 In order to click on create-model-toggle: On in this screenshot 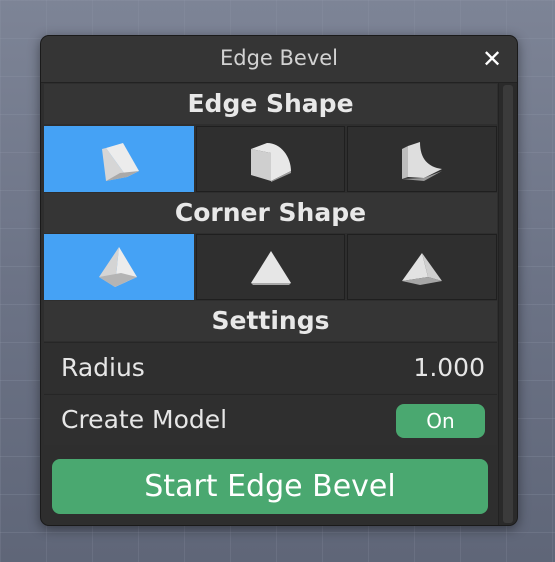, I will do `click(440, 421)`.